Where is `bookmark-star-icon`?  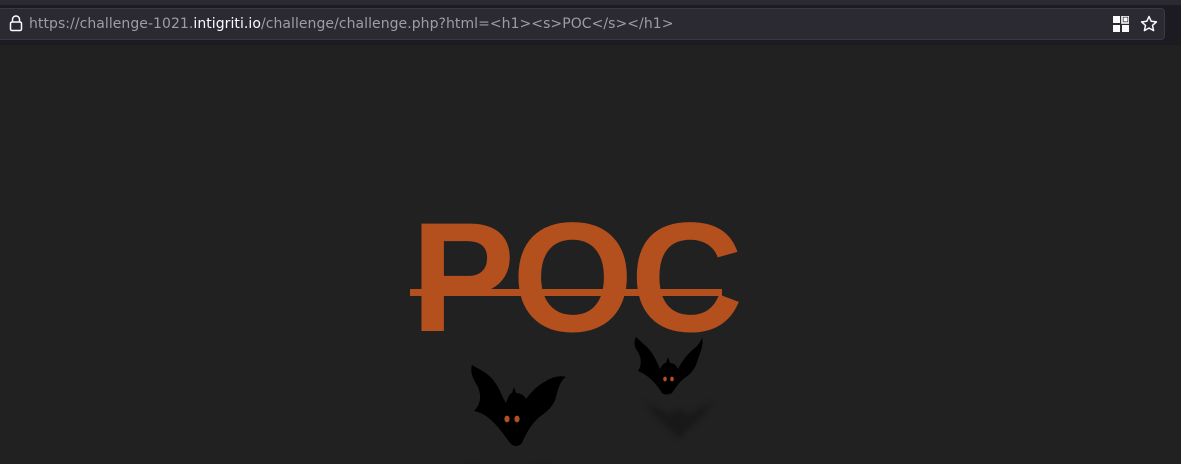
bookmark-star-icon is located at coordinates (1149, 24).